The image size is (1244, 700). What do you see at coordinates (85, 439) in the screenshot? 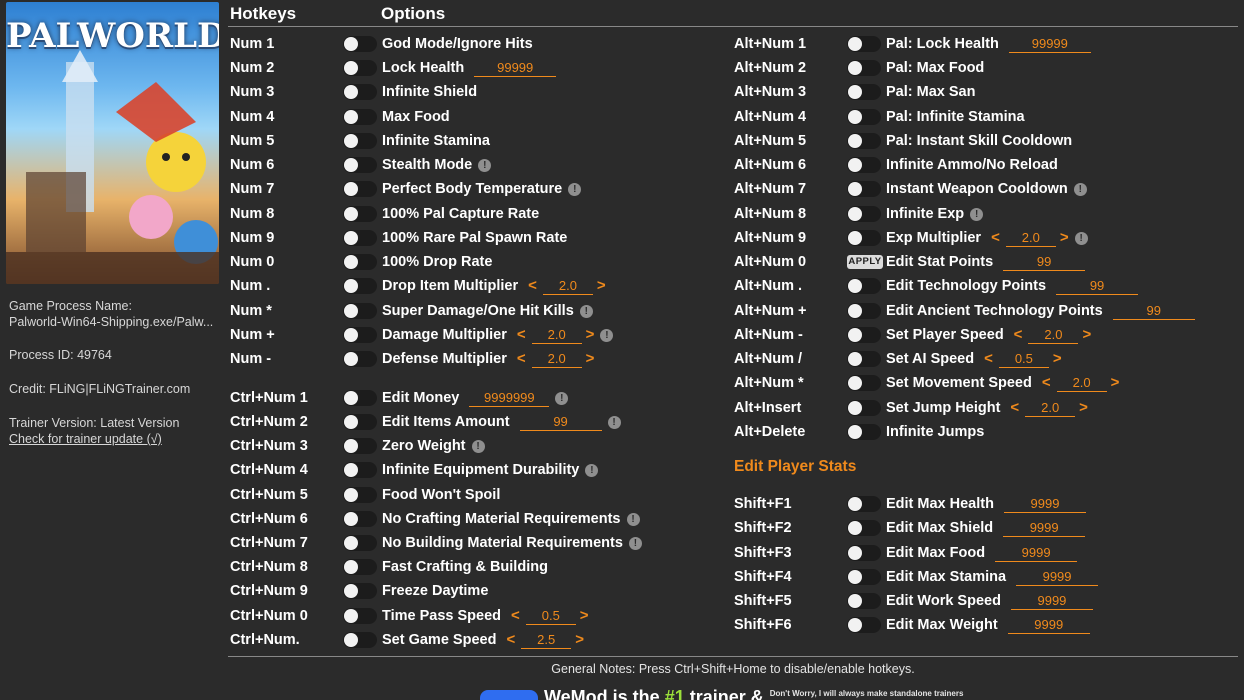
I see `check-update-link: Check for trainer update (√)` at bounding box center [85, 439].